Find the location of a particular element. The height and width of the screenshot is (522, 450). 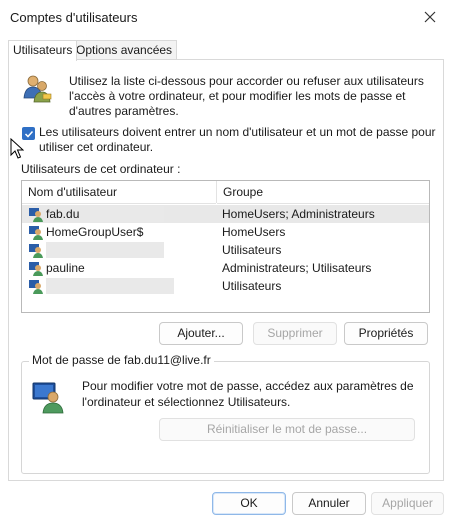

username: fab.du is located at coordinates (63, 214).